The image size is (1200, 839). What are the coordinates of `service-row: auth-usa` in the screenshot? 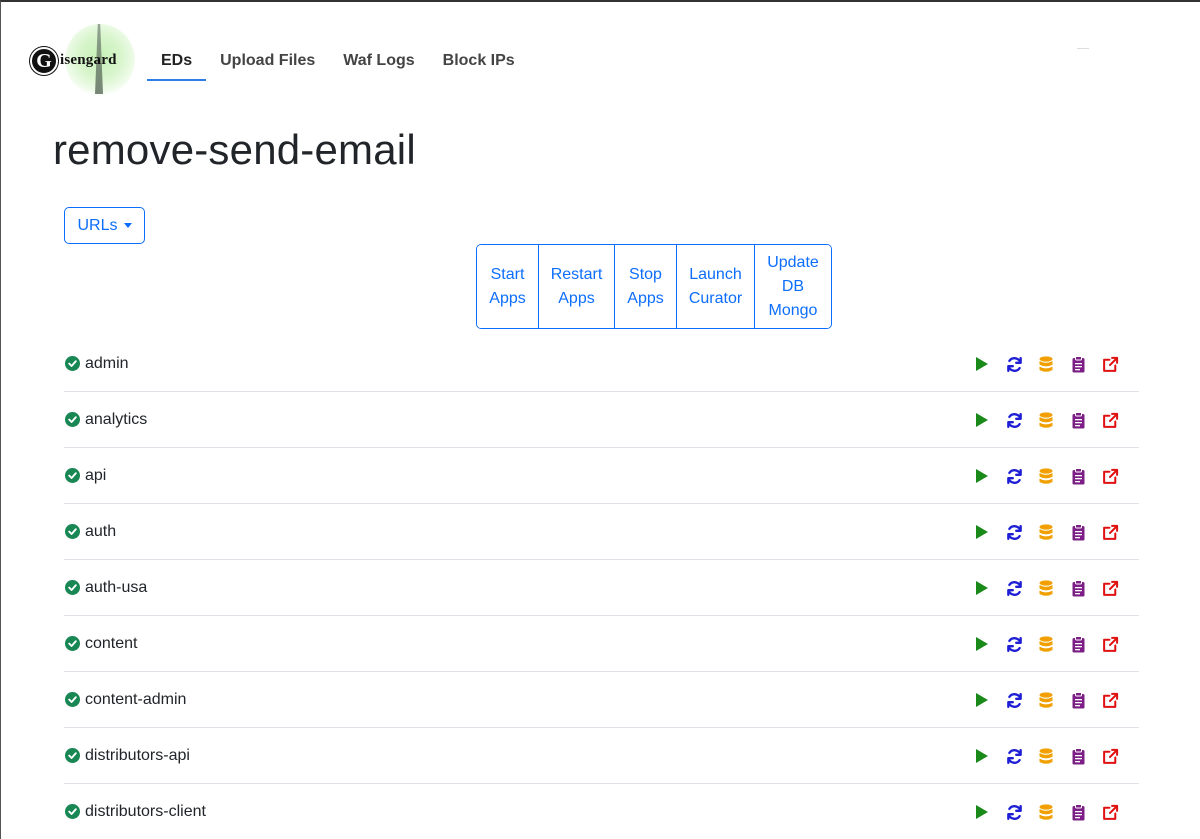 It's located at (601, 588).